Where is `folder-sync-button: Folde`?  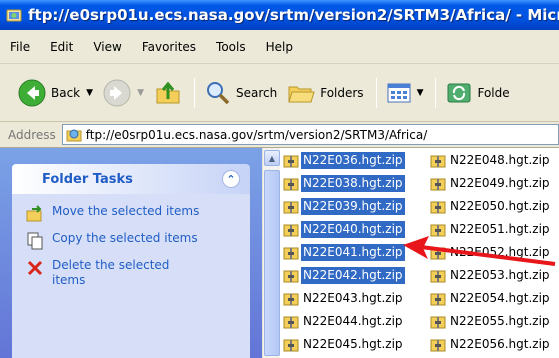
folder-sync-button: Folde is located at coordinates (478, 93).